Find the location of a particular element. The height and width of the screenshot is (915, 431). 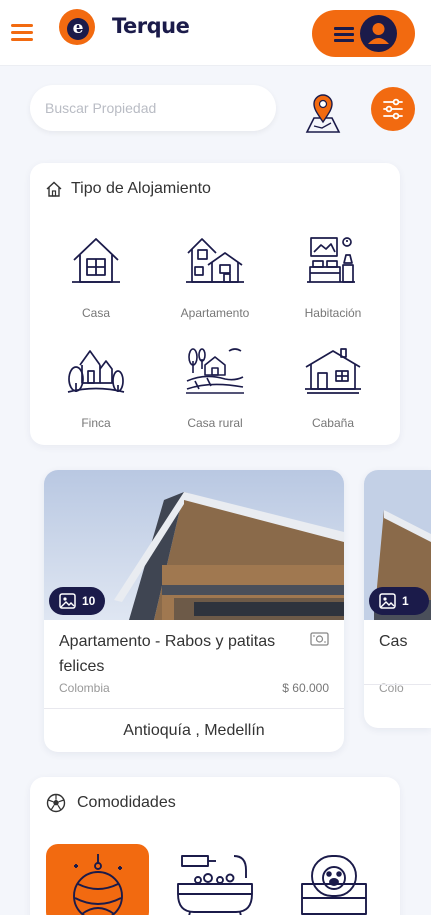

pet-bed-icon is located at coordinates (334, 885).